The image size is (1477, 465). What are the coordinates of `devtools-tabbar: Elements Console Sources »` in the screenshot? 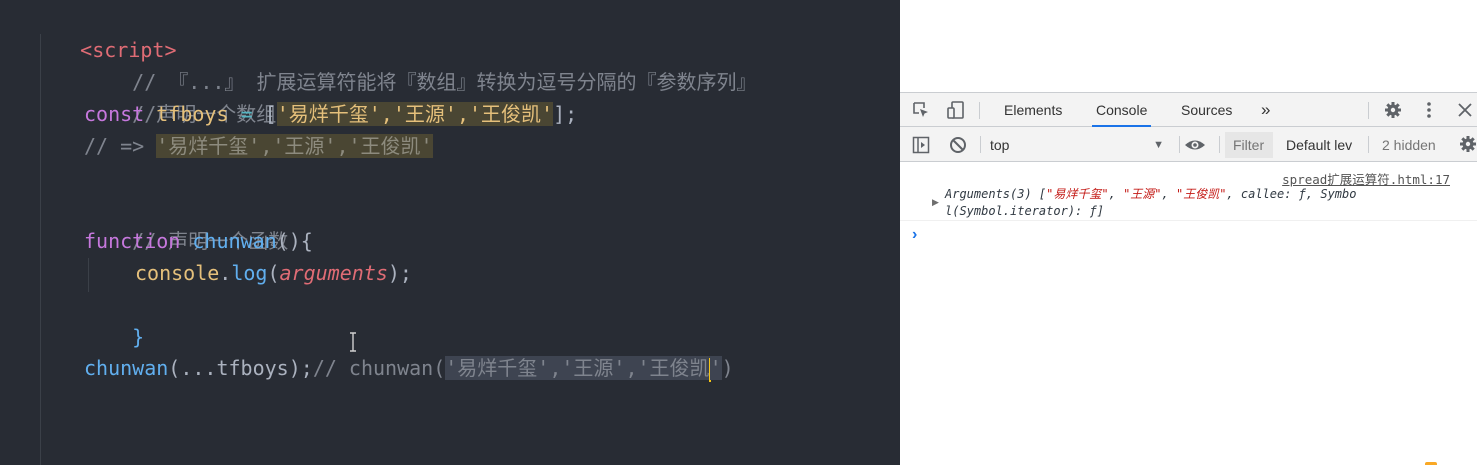 It's located at (1188, 109).